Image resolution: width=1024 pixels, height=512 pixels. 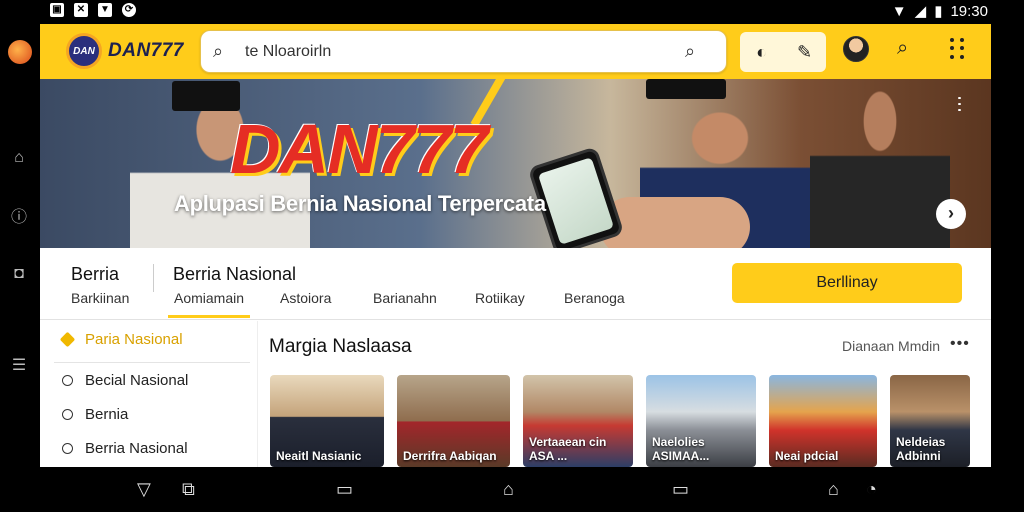 I want to click on overview-icon: ▭, so click(x=680, y=489).